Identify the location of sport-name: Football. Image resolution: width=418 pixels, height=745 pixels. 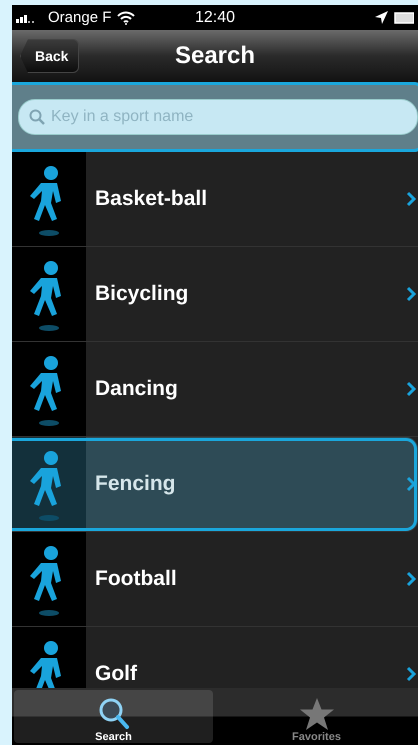
(136, 579).